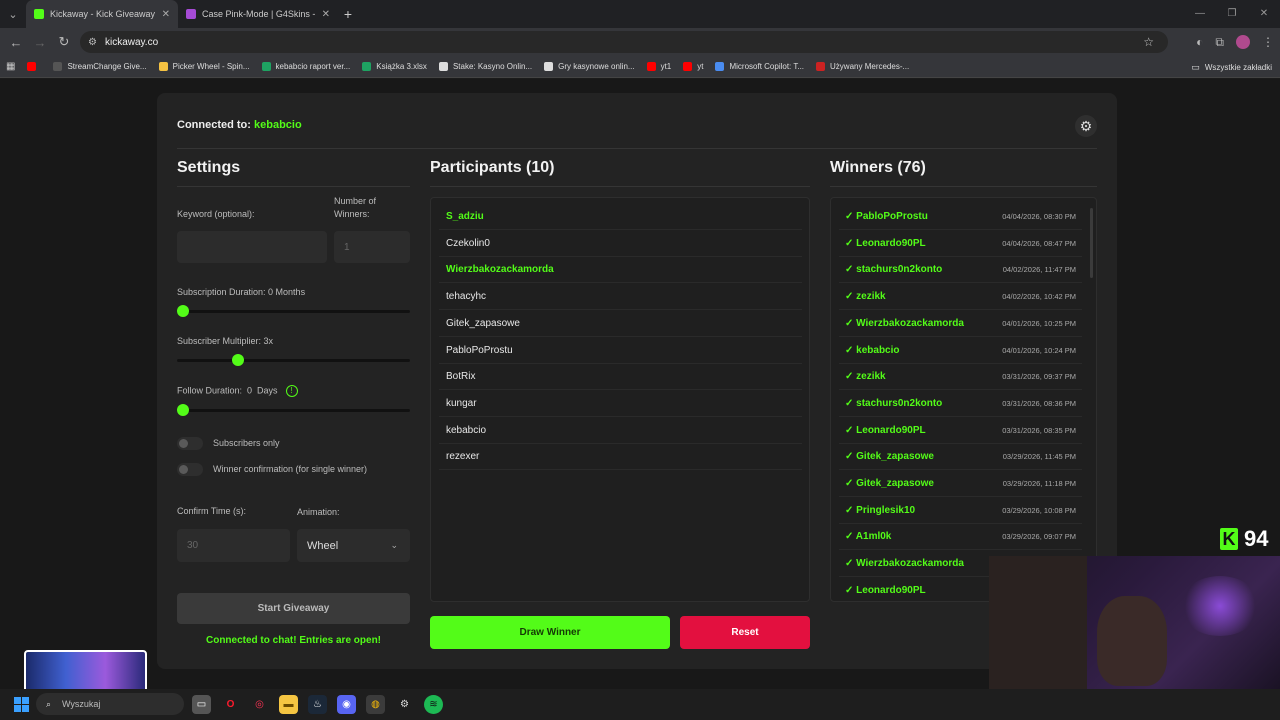  Describe the element at coordinates (233, 545) in the screenshot. I see `confirm-time-input: 30` at that location.